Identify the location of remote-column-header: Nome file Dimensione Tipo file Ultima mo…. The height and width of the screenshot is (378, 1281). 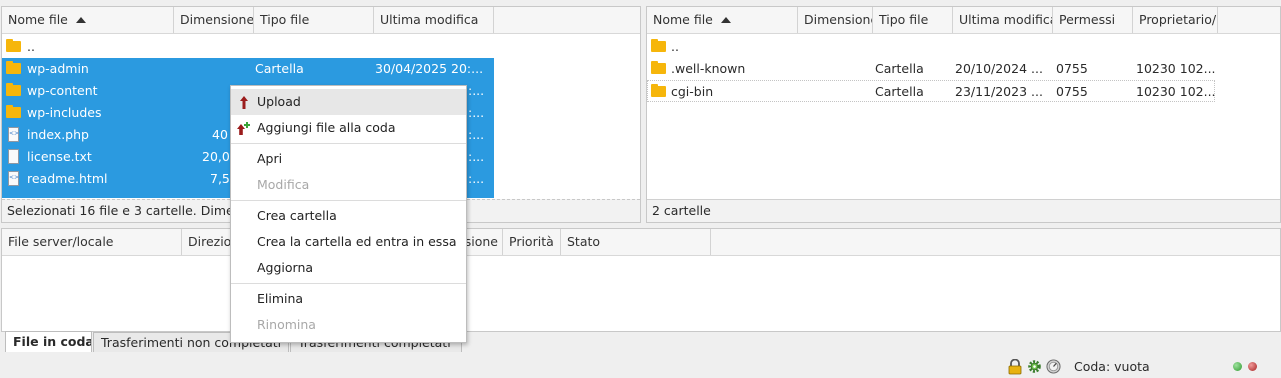
(963, 20).